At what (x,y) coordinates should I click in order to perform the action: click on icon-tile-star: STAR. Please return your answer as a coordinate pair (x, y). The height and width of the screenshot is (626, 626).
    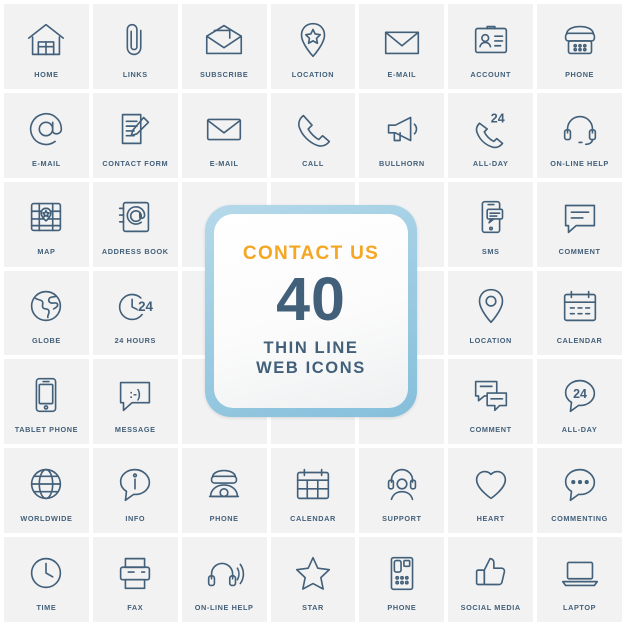
    Looking at the image, I should click on (313, 579).